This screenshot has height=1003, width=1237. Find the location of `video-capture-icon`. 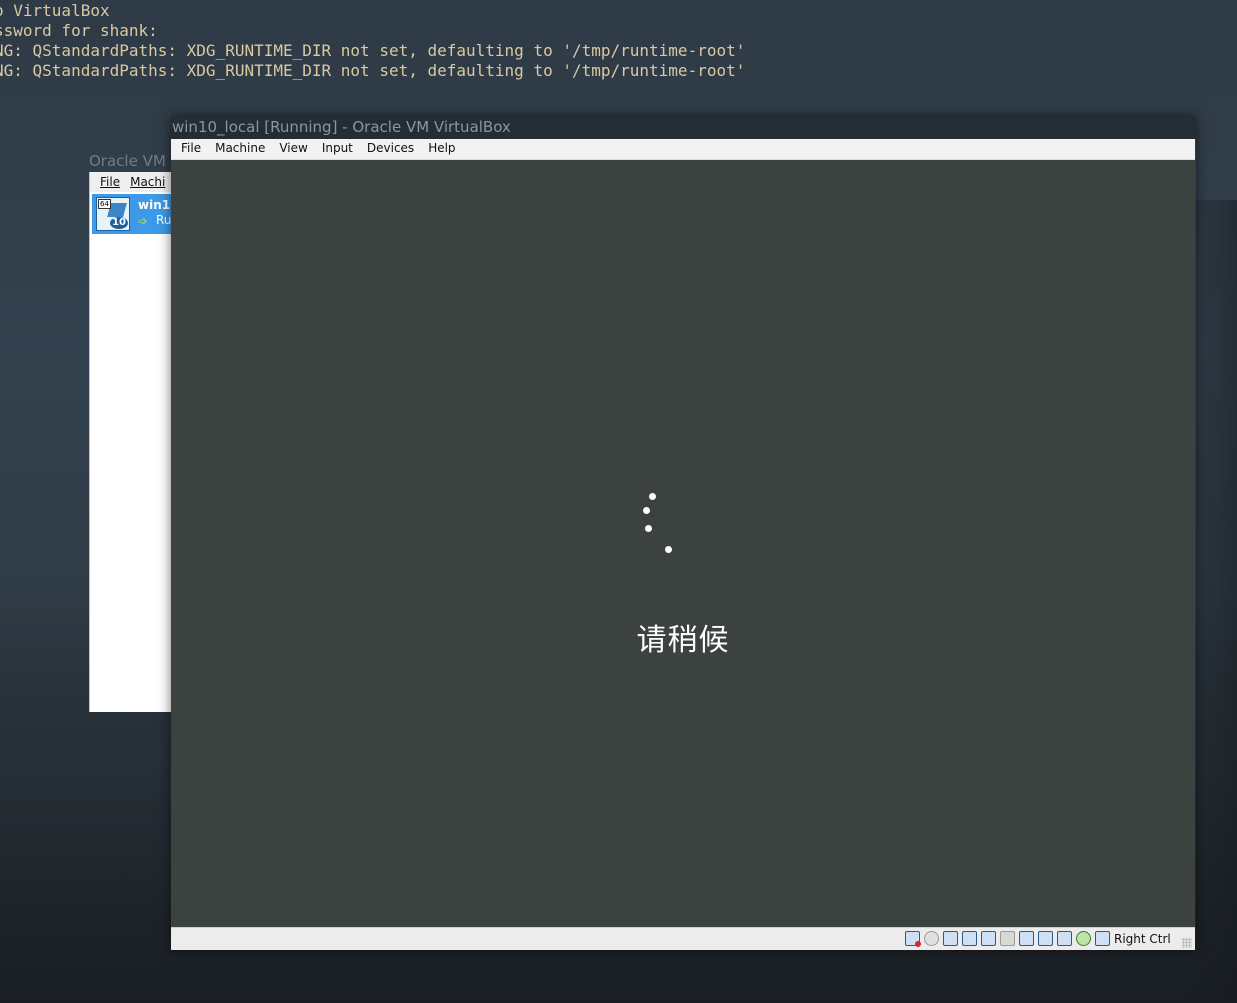

video-capture-icon is located at coordinates (1045, 938).